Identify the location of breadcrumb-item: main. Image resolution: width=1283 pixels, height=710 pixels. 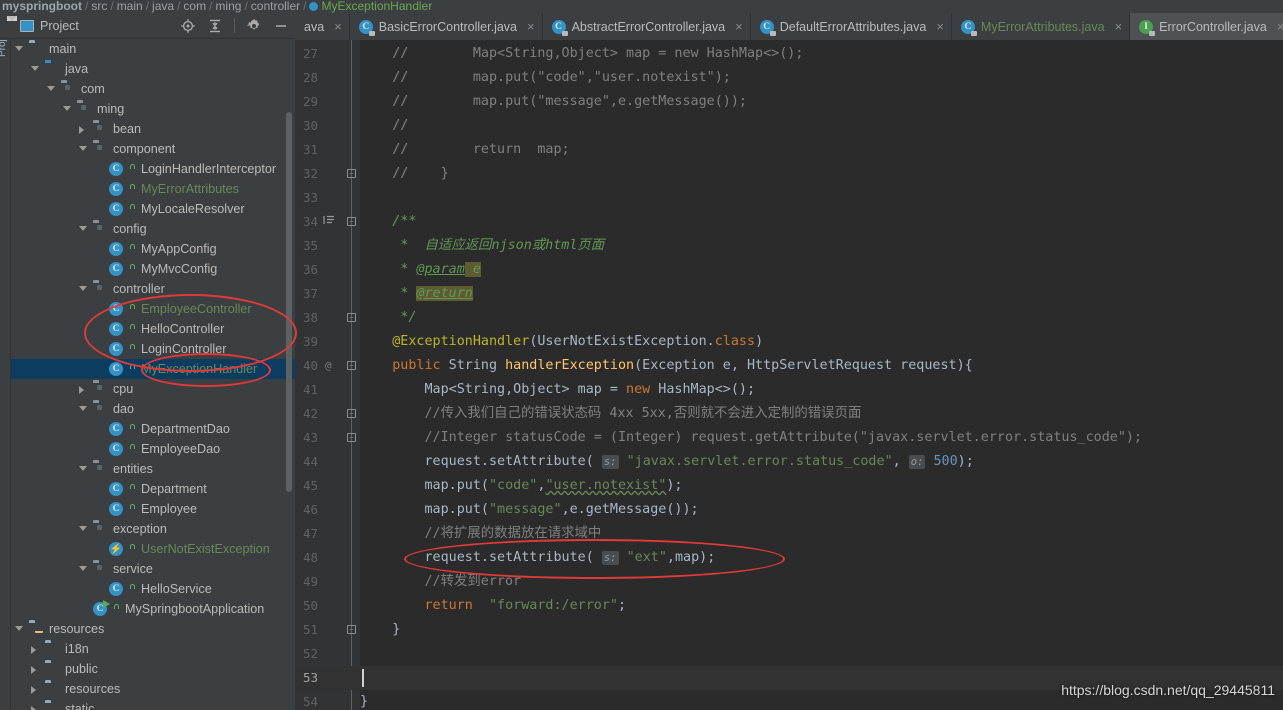
(130, 6).